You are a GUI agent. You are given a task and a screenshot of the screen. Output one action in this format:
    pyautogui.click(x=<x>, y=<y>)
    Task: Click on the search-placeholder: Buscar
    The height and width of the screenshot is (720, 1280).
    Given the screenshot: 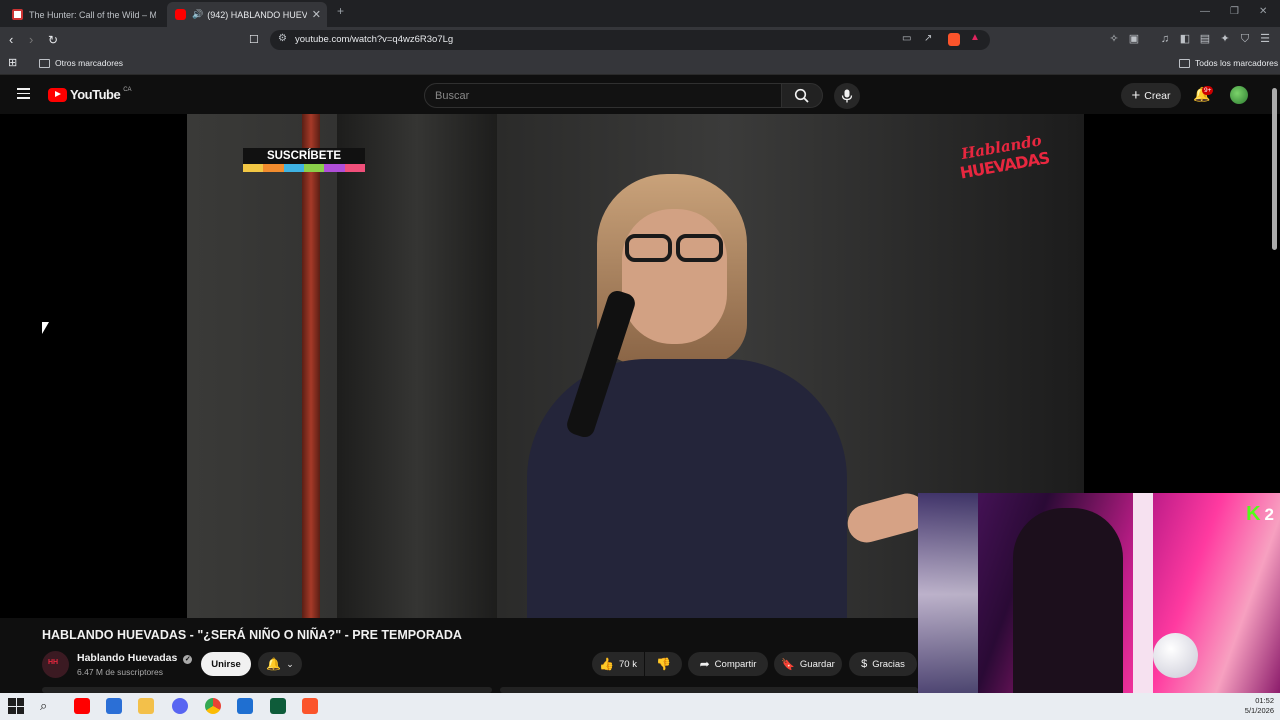 What is the action you would take?
    pyautogui.click(x=452, y=96)
    